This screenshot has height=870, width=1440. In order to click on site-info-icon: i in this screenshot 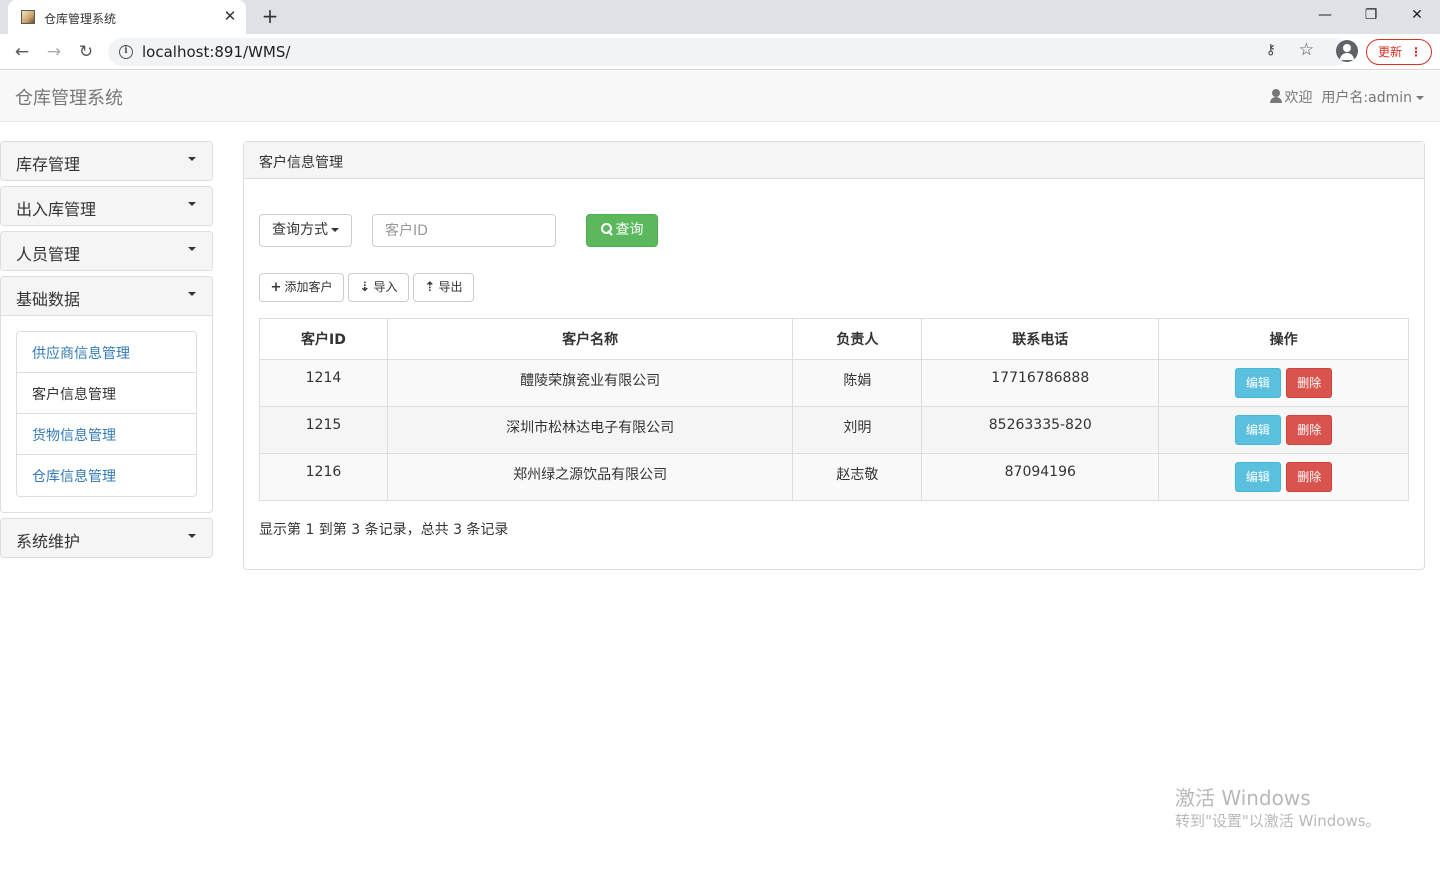, I will do `click(126, 52)`.